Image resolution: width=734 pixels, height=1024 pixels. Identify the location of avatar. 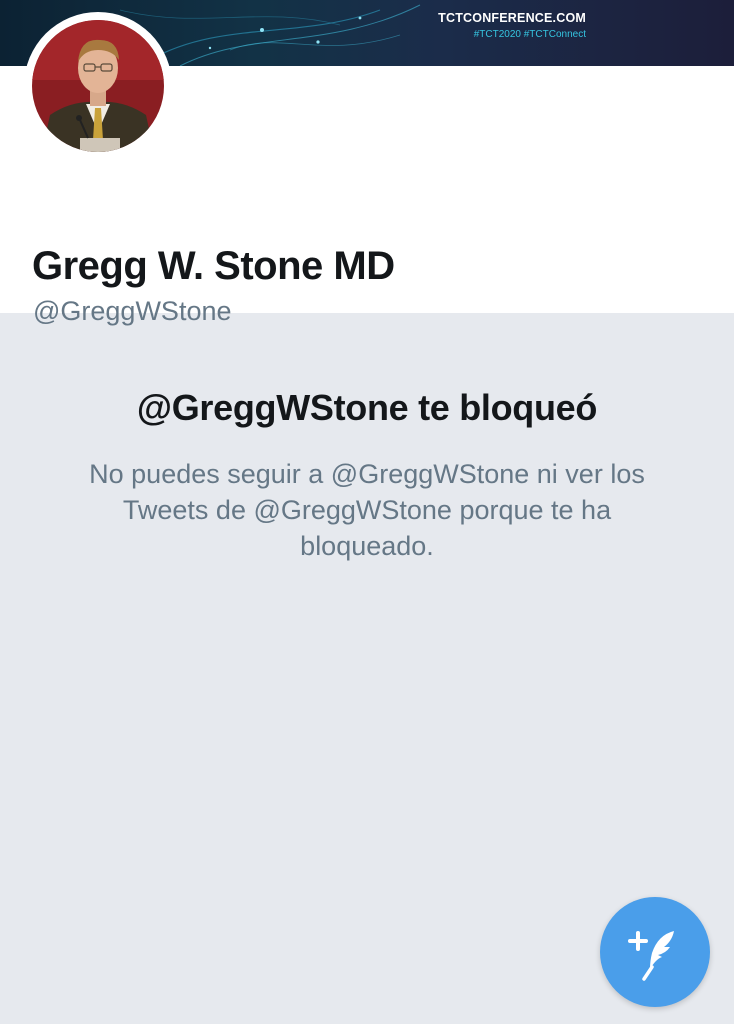
(98, 86).